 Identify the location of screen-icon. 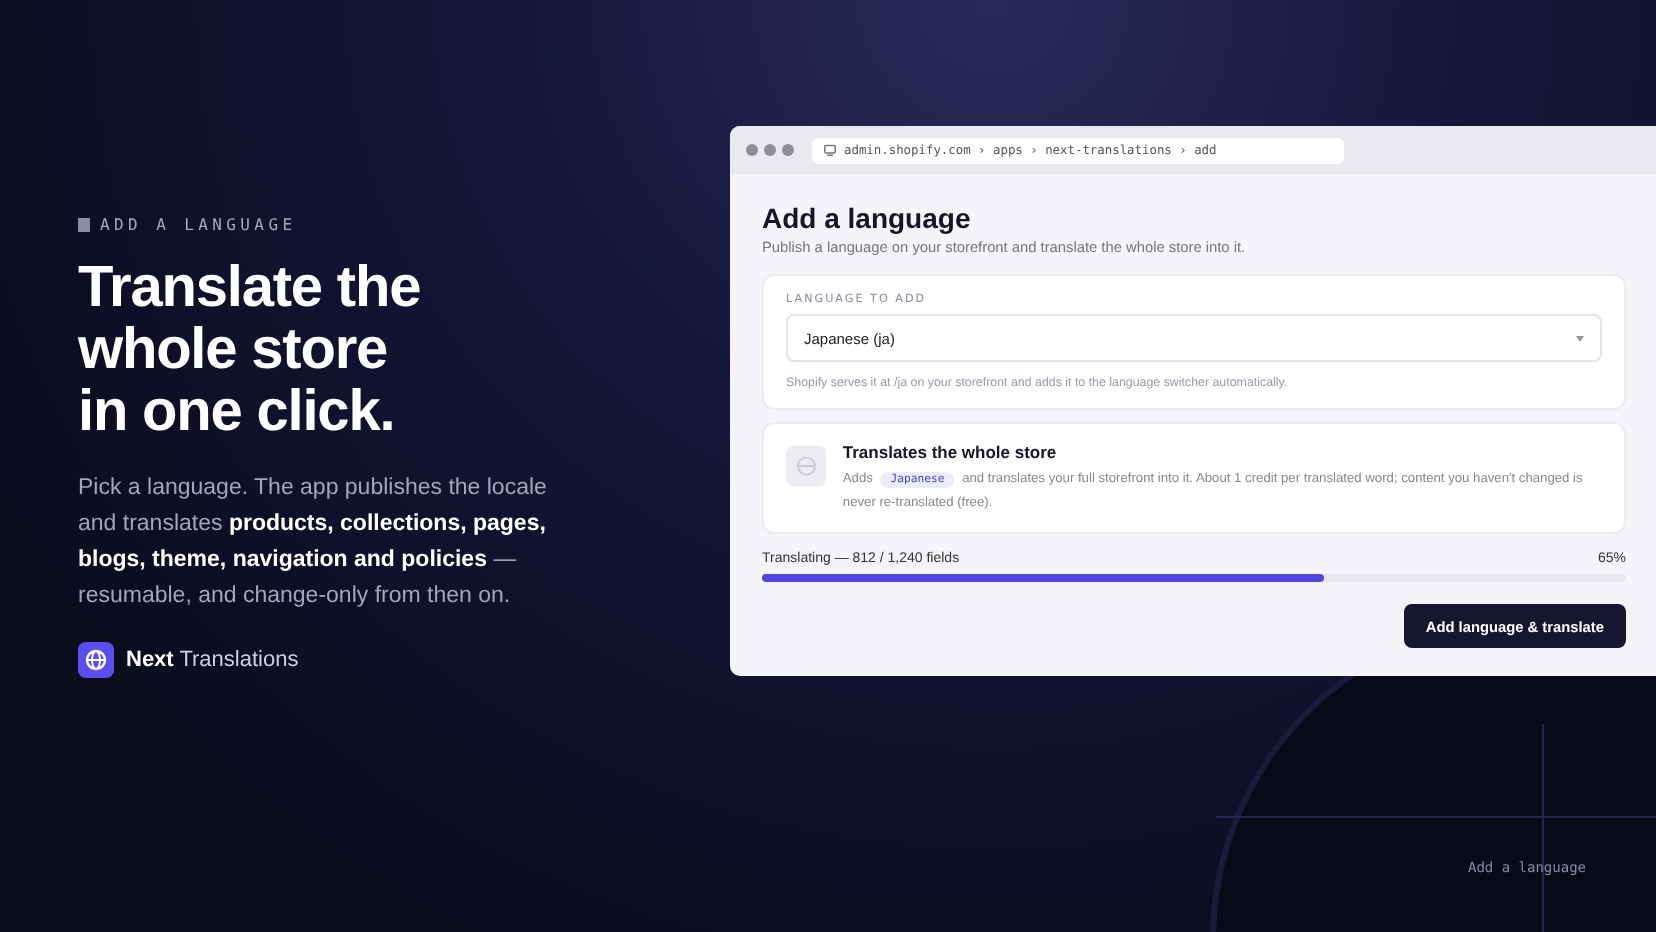
(830, 150).